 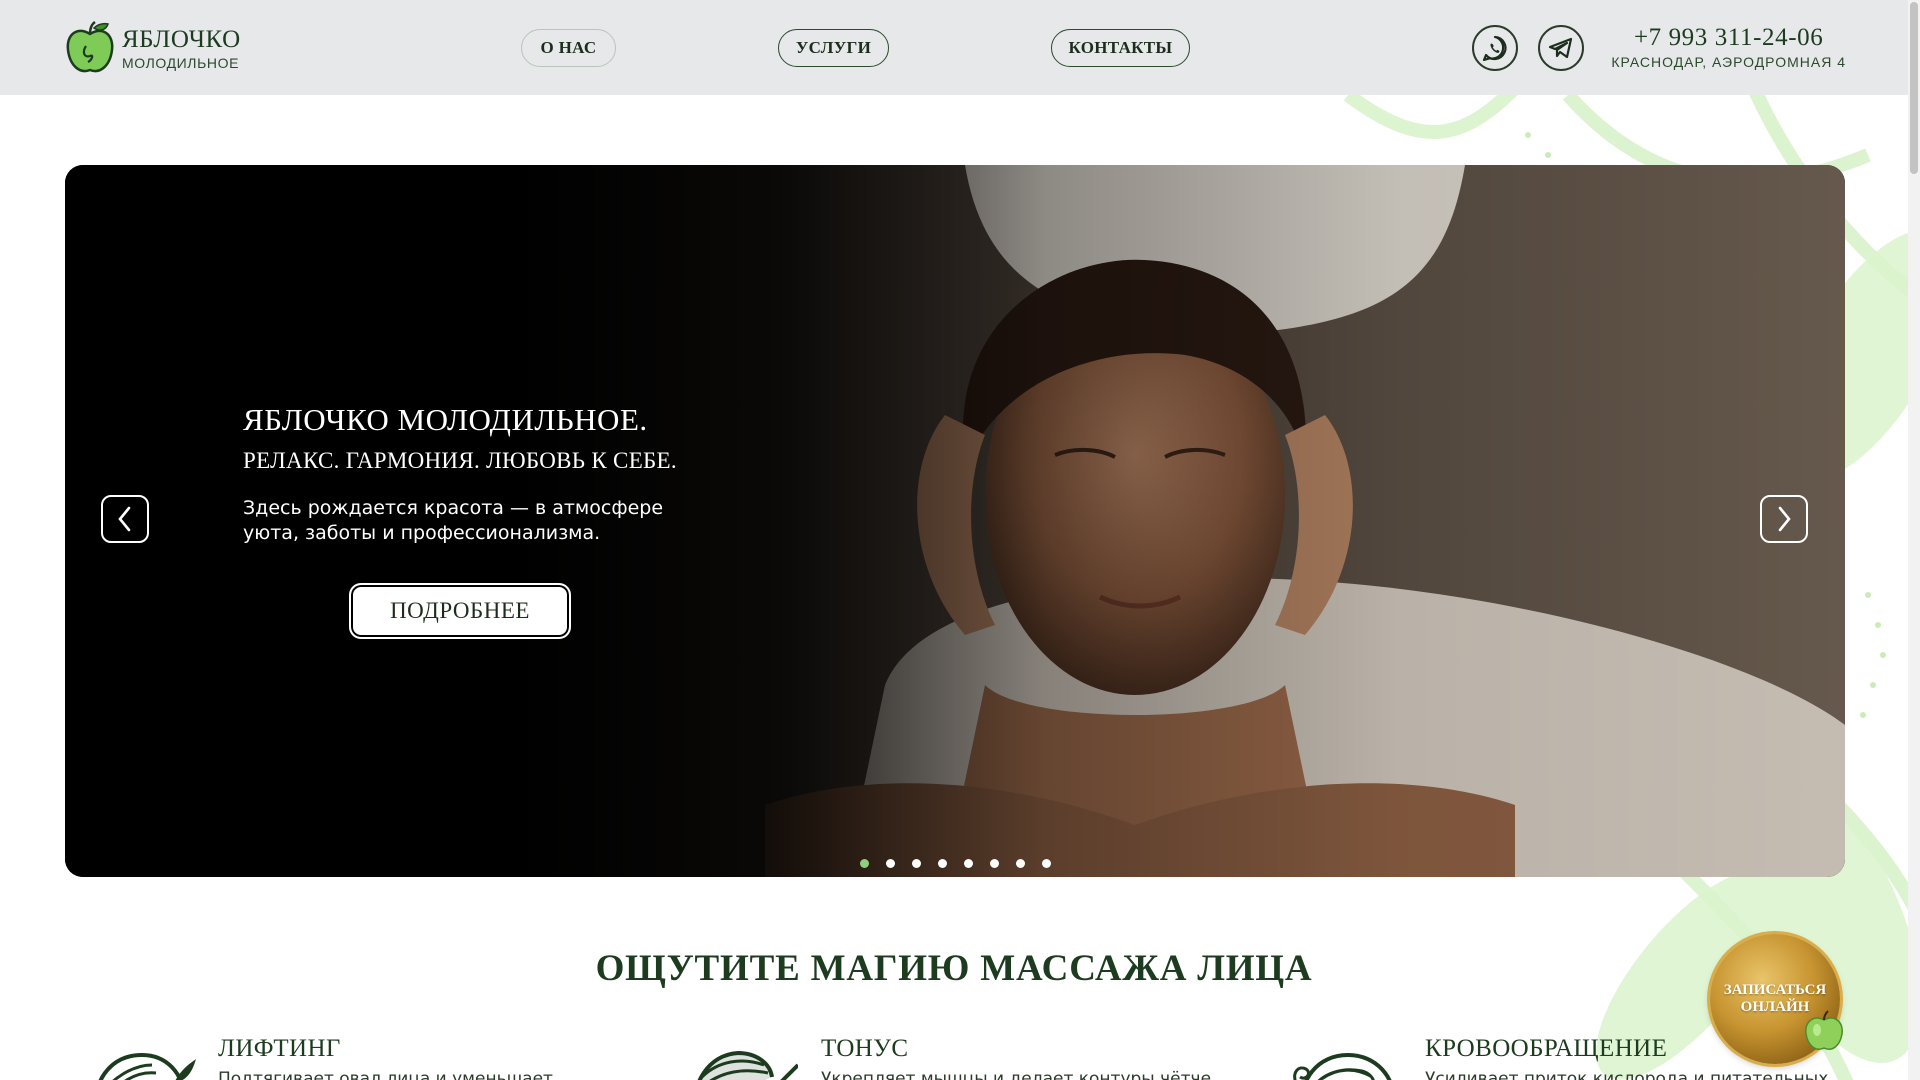 I want to click on feature-title-tonus: ТОНУС, so click(x=865, y=1048).